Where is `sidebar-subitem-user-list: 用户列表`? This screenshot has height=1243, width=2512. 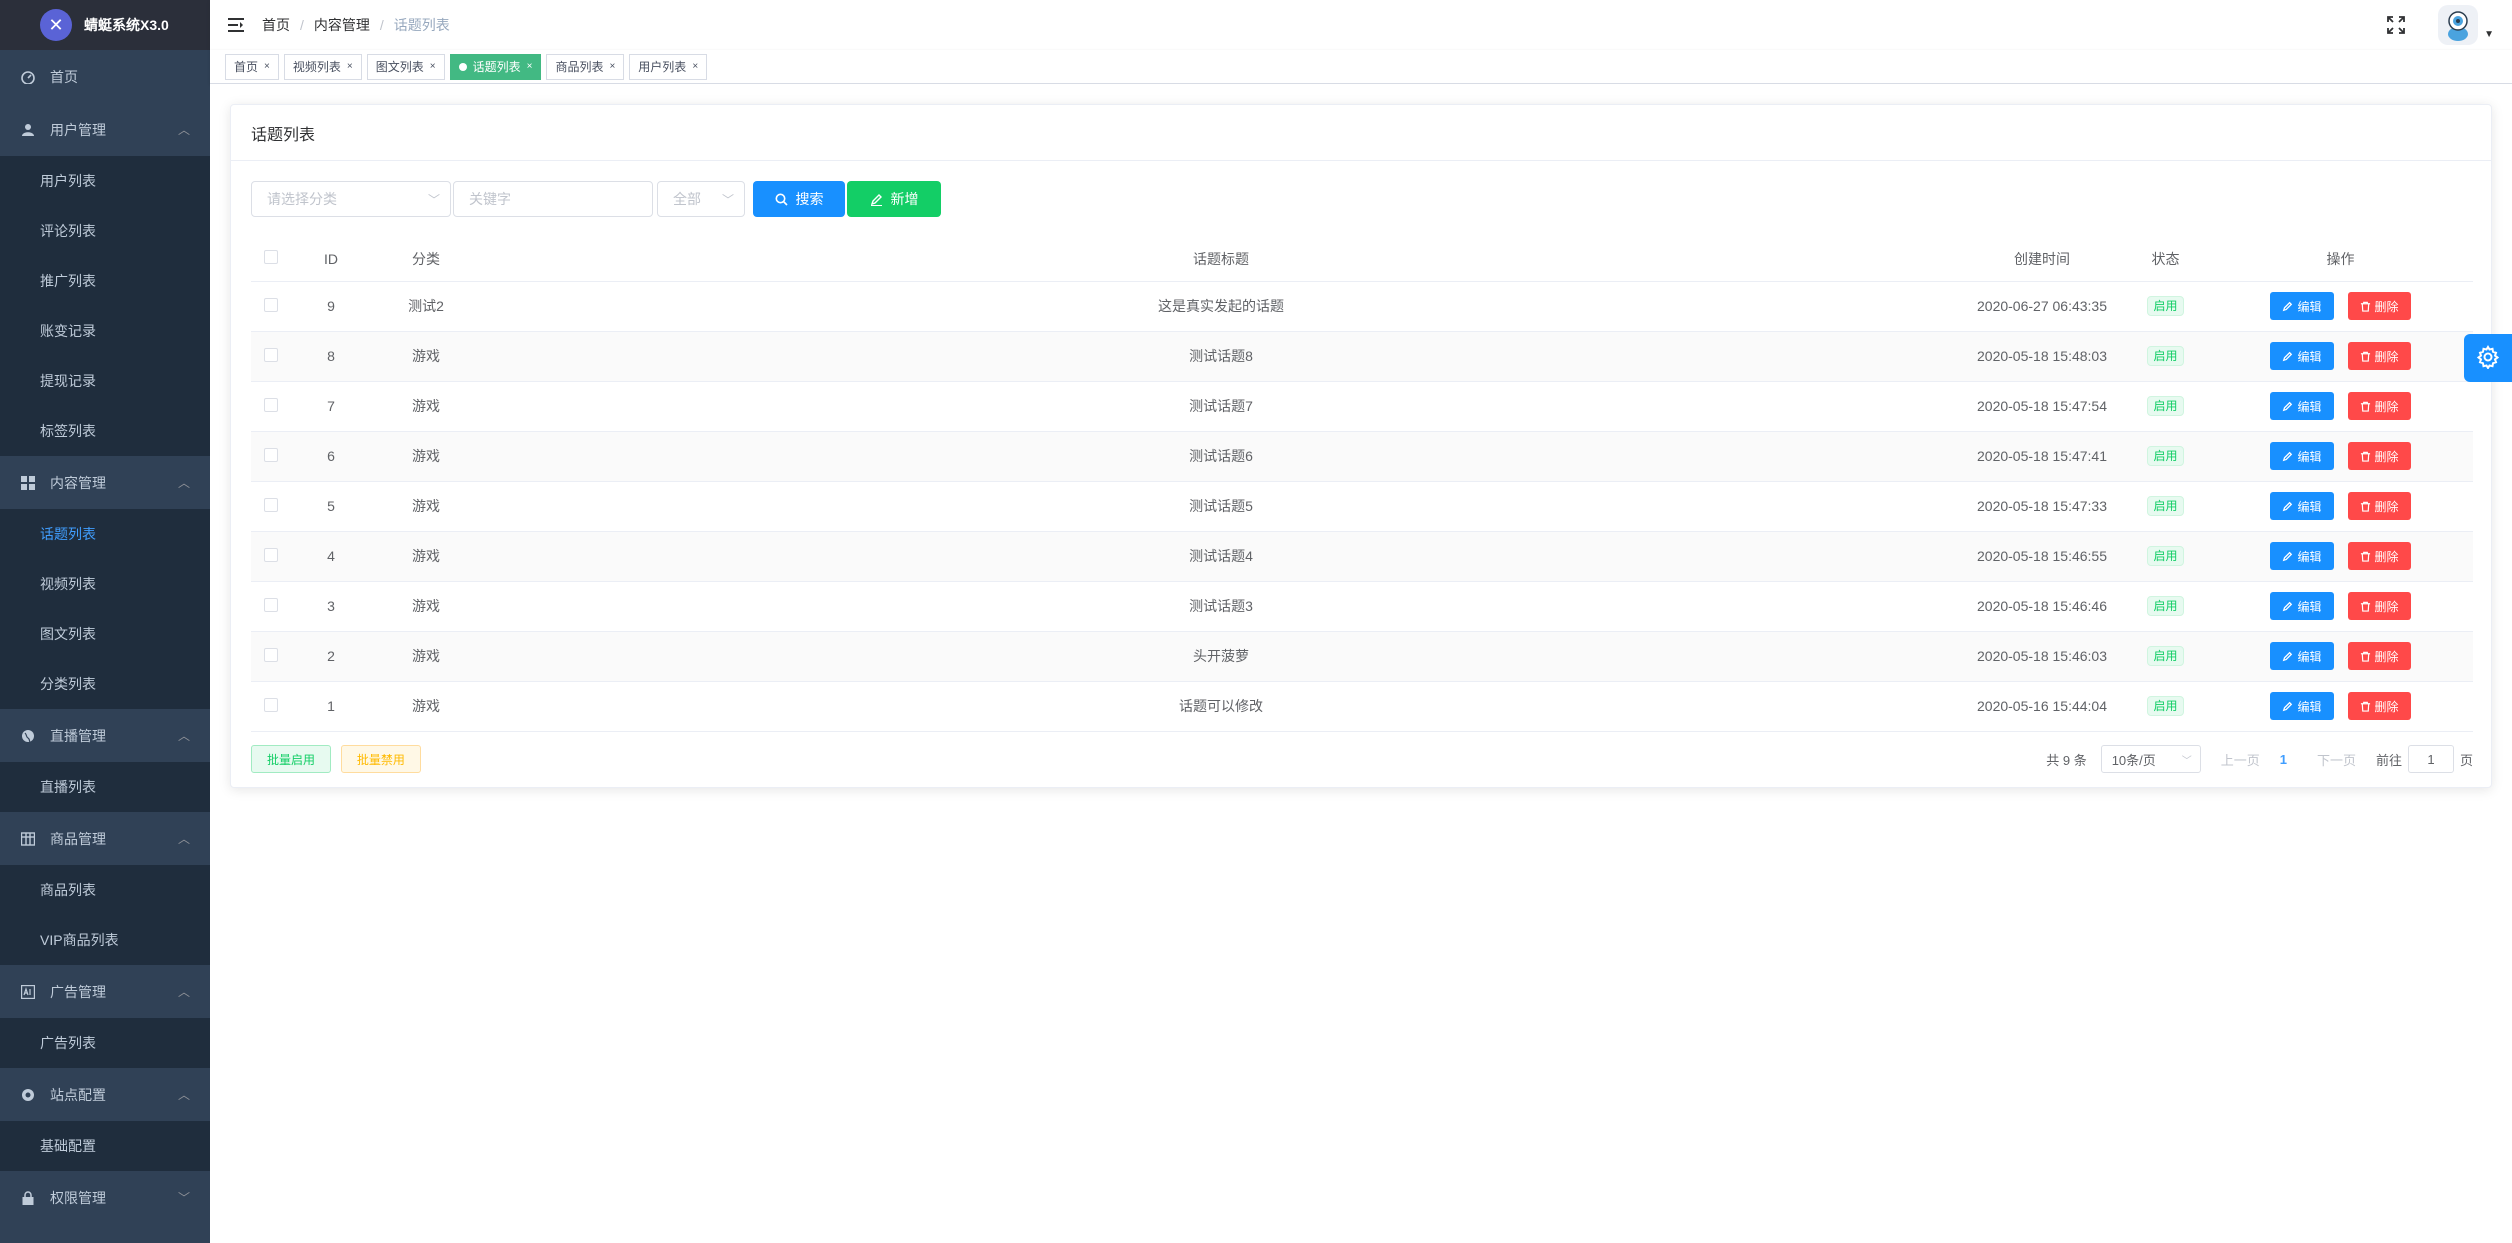
sidebar-subitem-user-list: 用户列表 is located at coordinates (105, 181).